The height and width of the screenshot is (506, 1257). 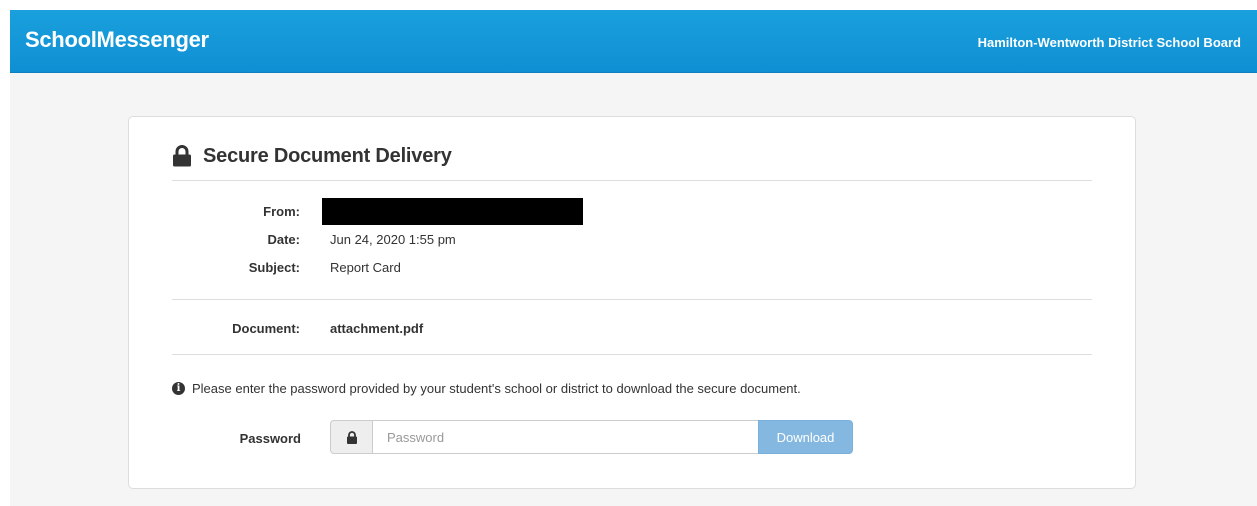 What do you see at coordinates (178, 388) in the screenshot?
I see `info-circle-icon: i` at bounding box center [178, 388].